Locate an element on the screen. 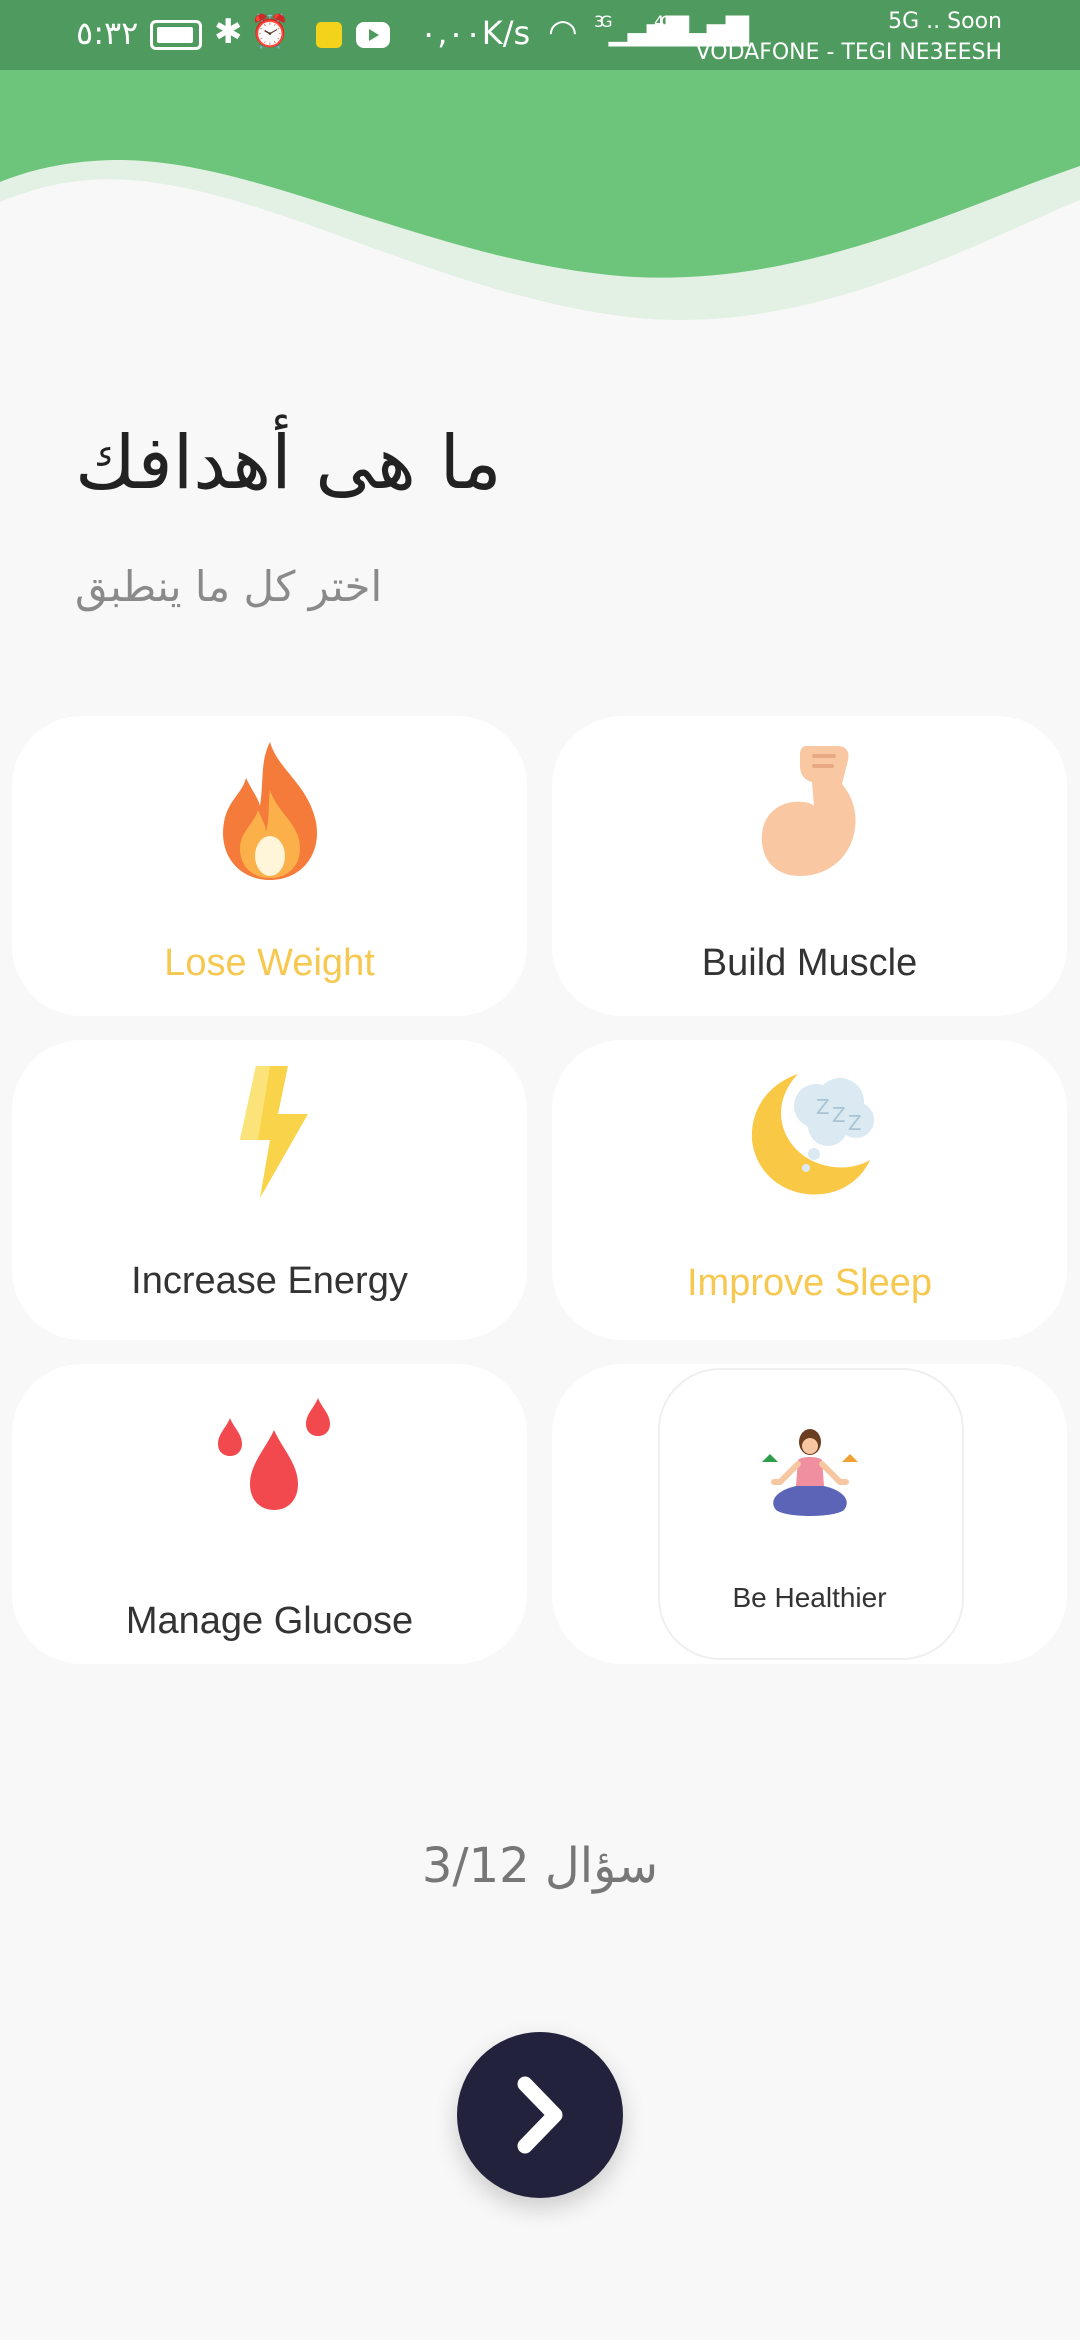 The width and height of the screenshot is (1080, 2340). next-button is located at coordinates (540, 2115).